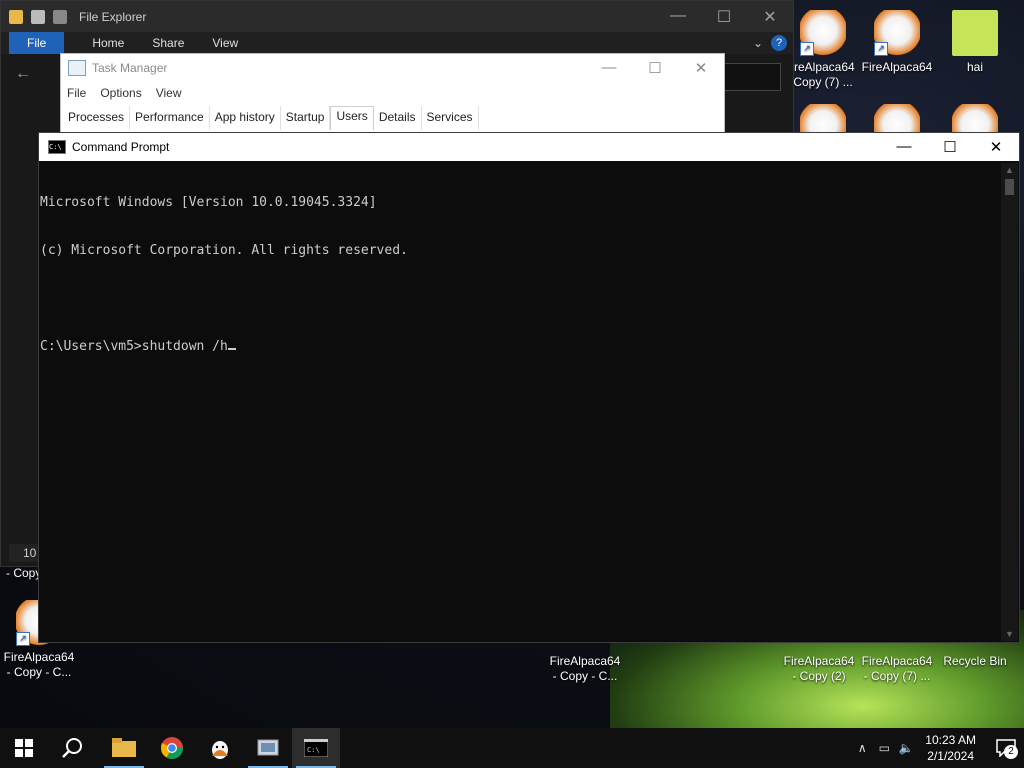  I want to click on search-button, so click(72, 748).